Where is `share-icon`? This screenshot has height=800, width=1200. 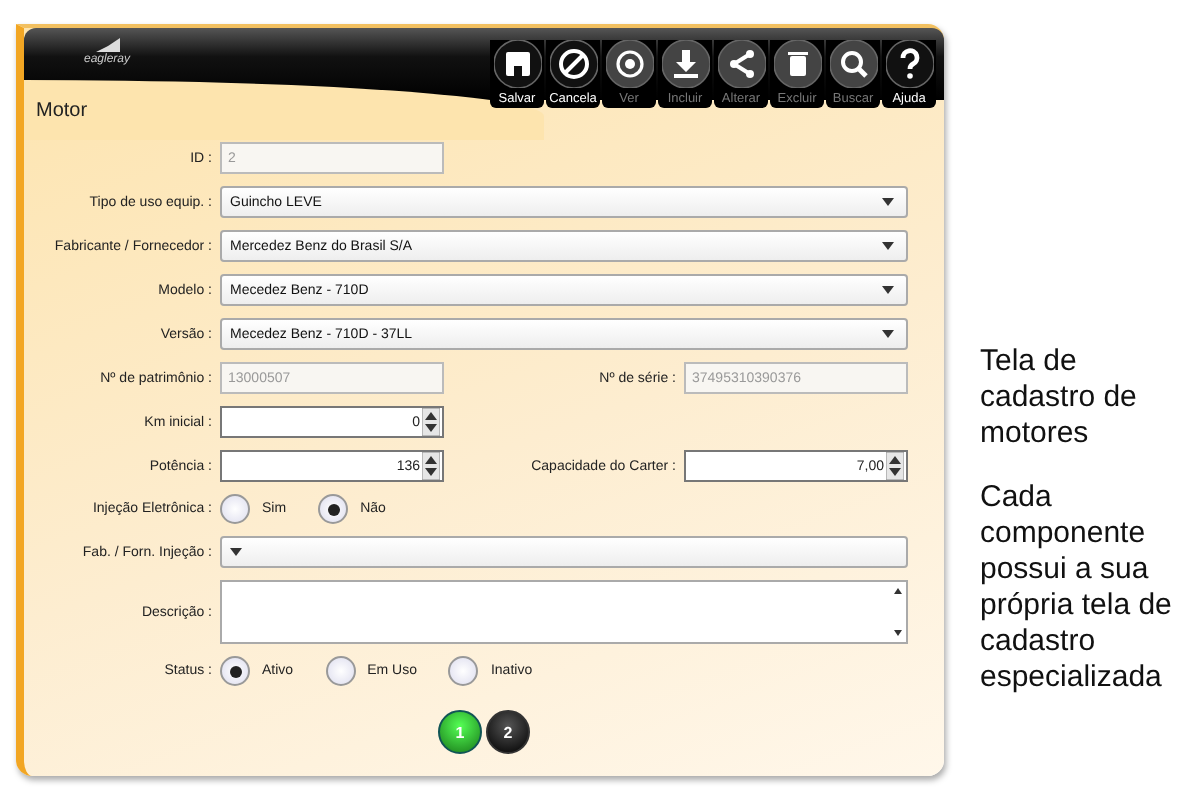 share-icon is located at coordinates (741, 64).